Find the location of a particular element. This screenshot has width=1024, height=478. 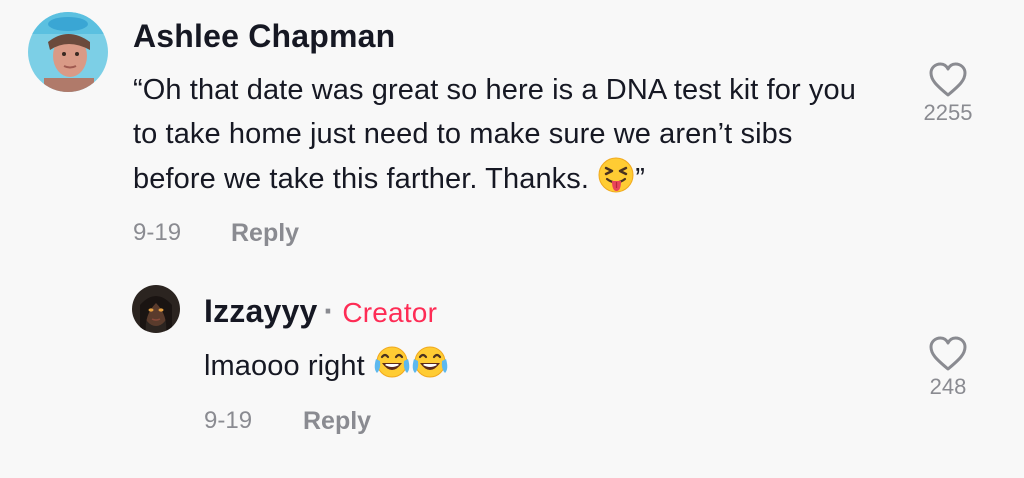

reply-author: Izzayyy · Creator is located at coordinates (320, 312).